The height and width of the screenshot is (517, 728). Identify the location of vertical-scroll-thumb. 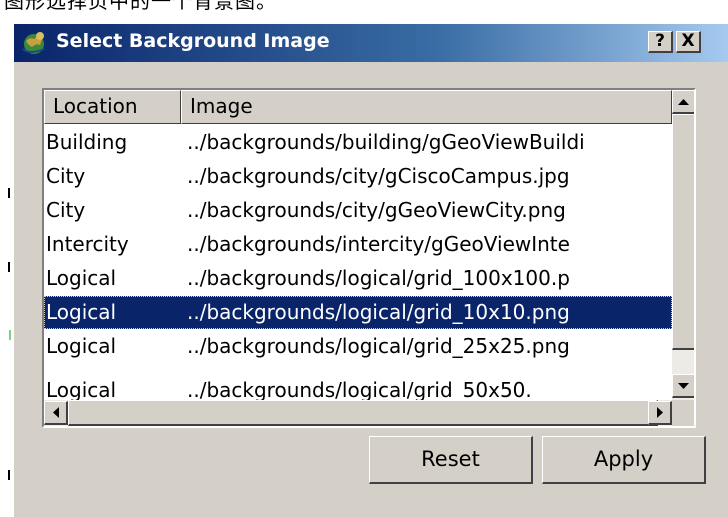
(683, 232).